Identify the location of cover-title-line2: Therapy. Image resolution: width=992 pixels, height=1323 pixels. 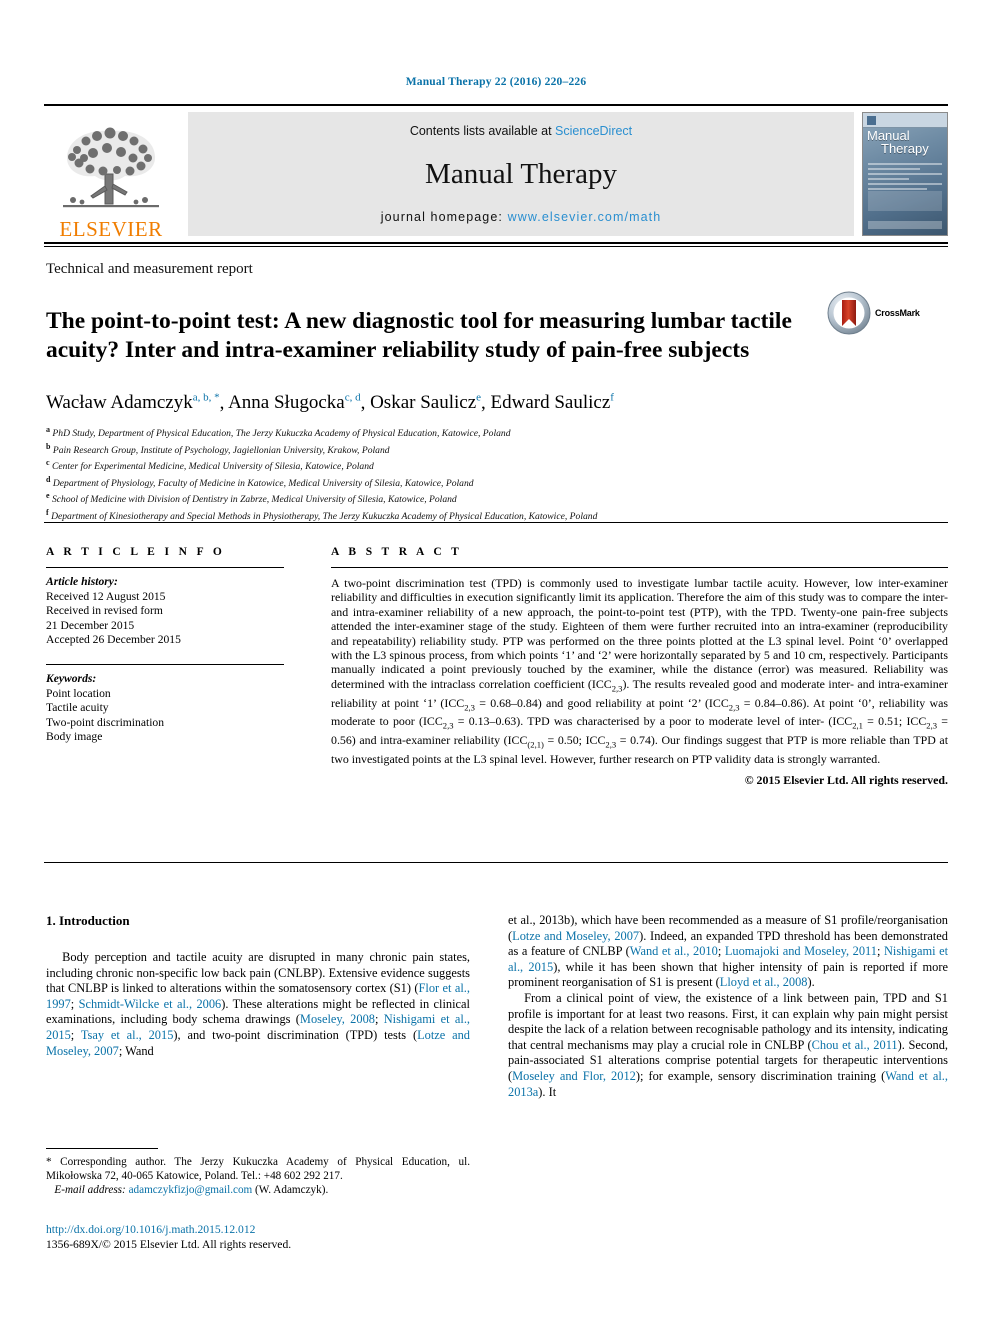
(905, 148).